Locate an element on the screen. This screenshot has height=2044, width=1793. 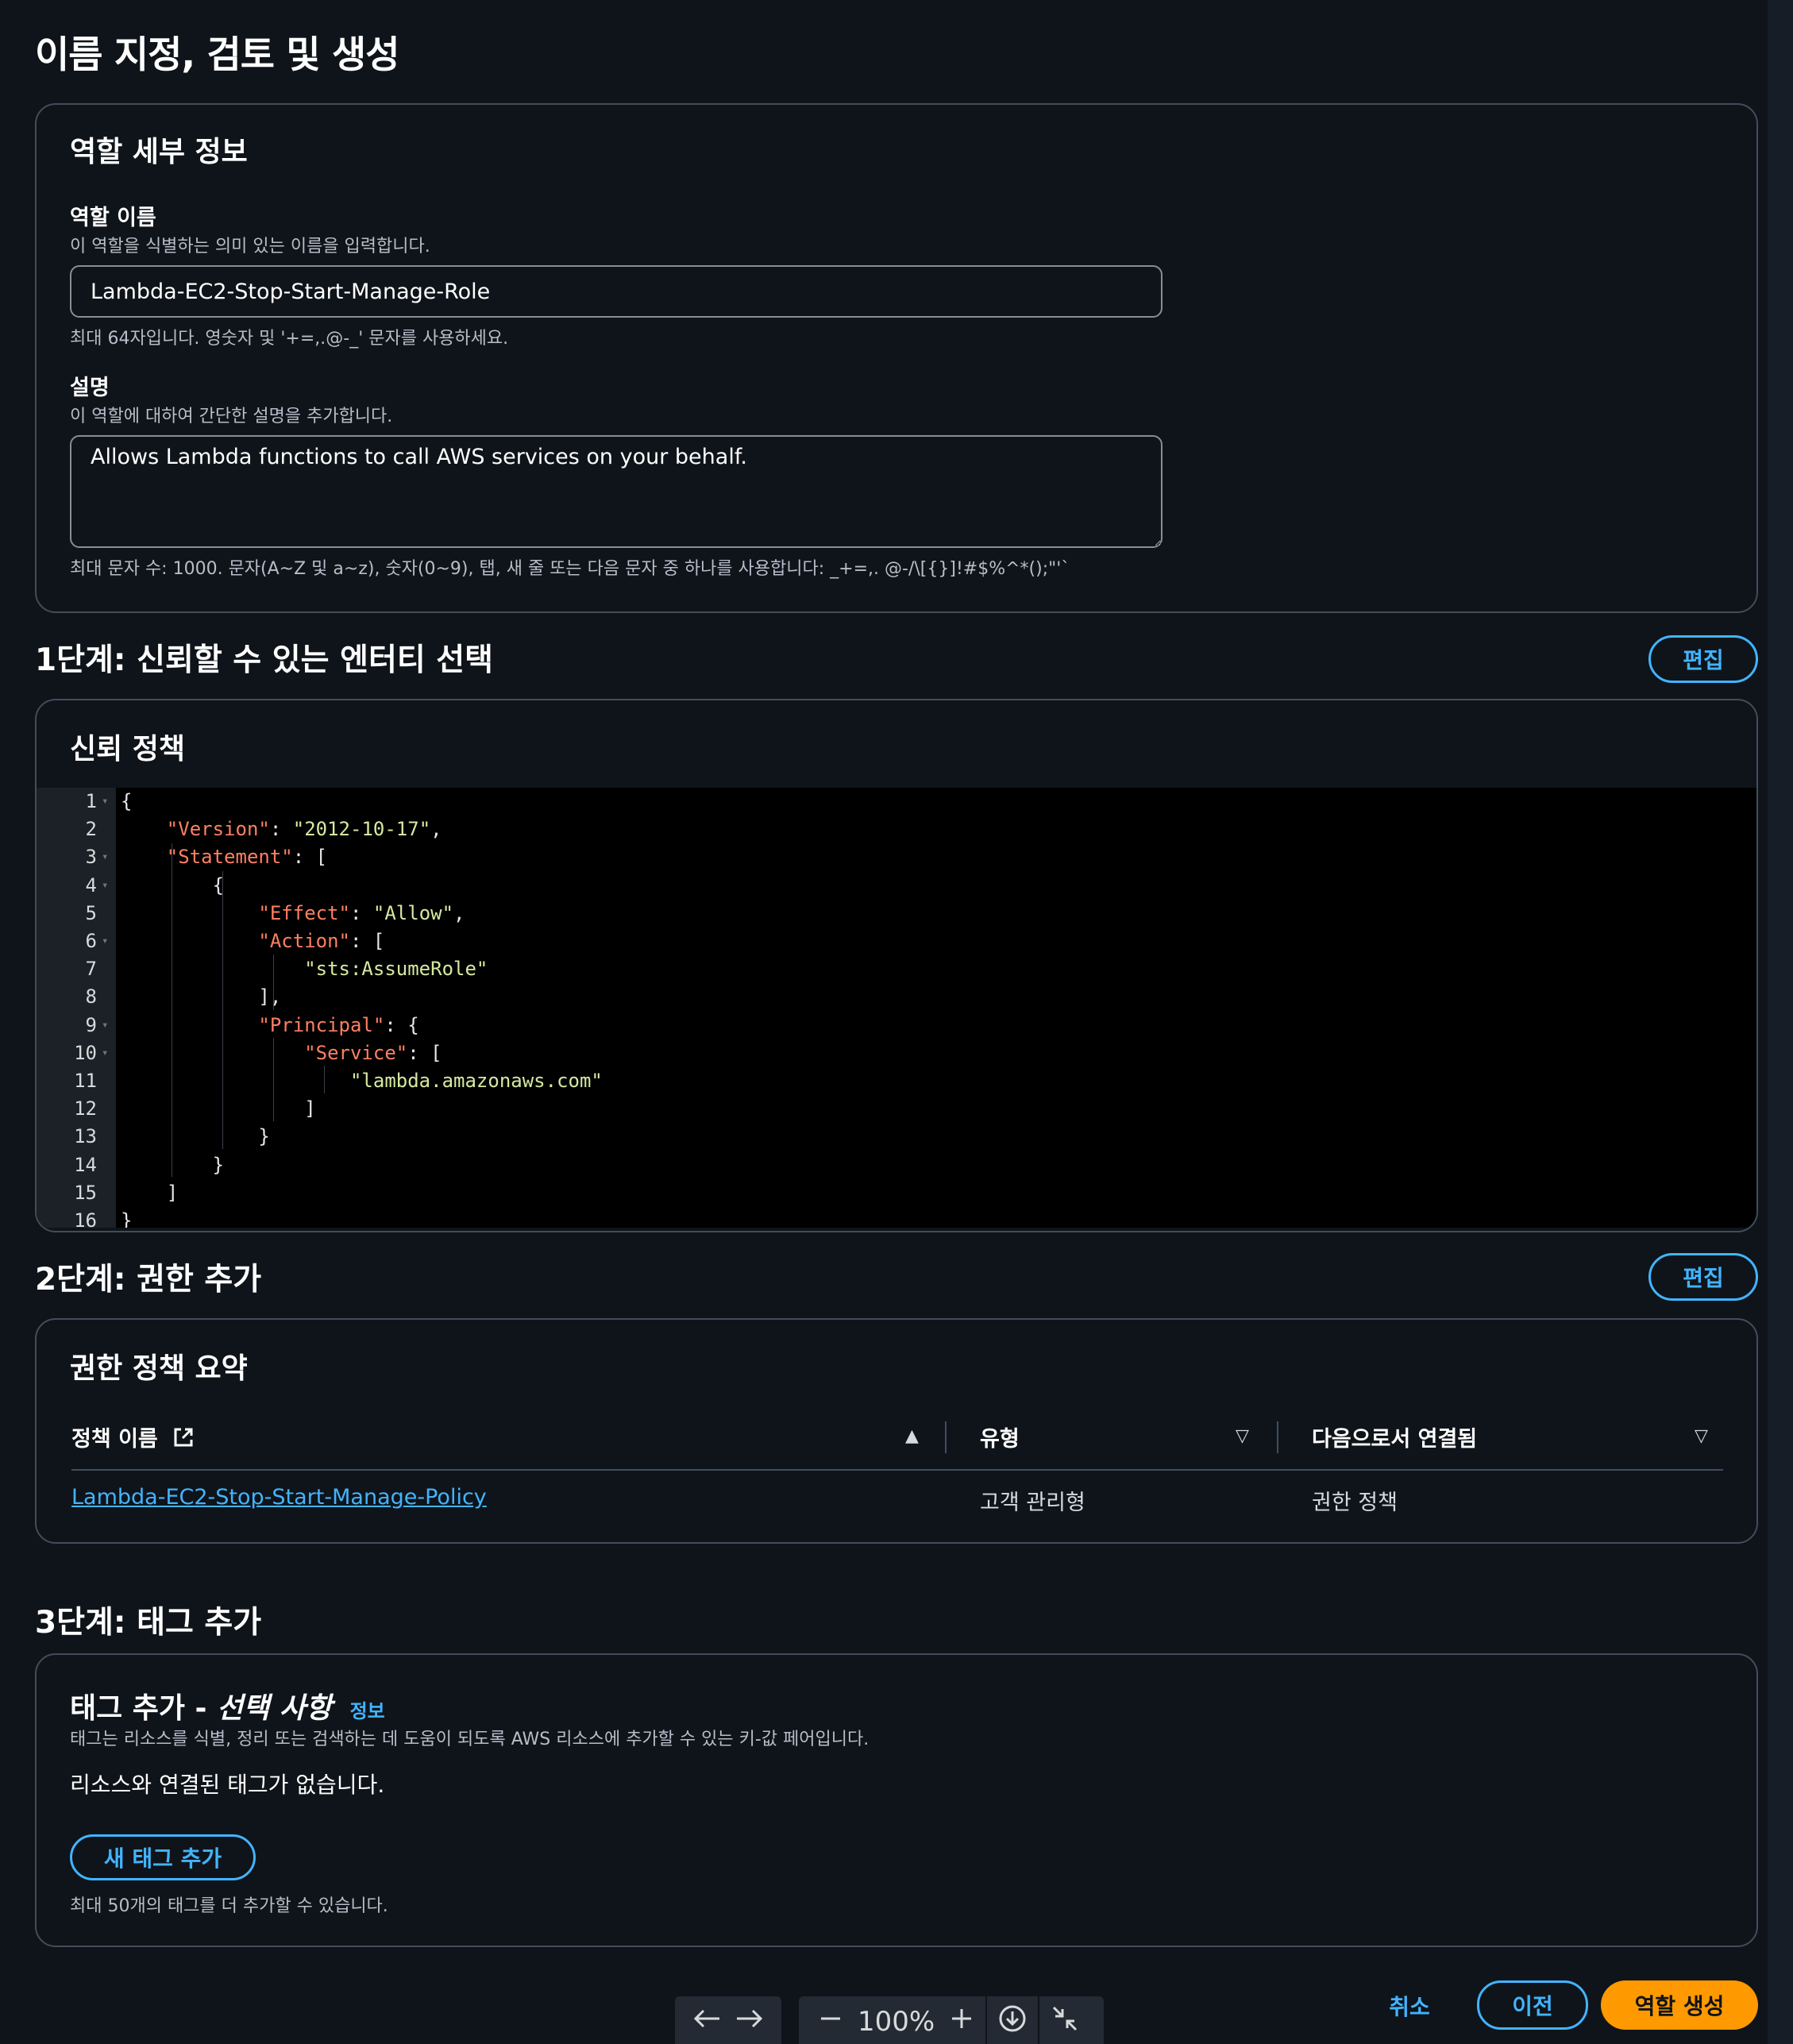
column-header-label: 정책 이름 is located at coordinates (114, 1439).